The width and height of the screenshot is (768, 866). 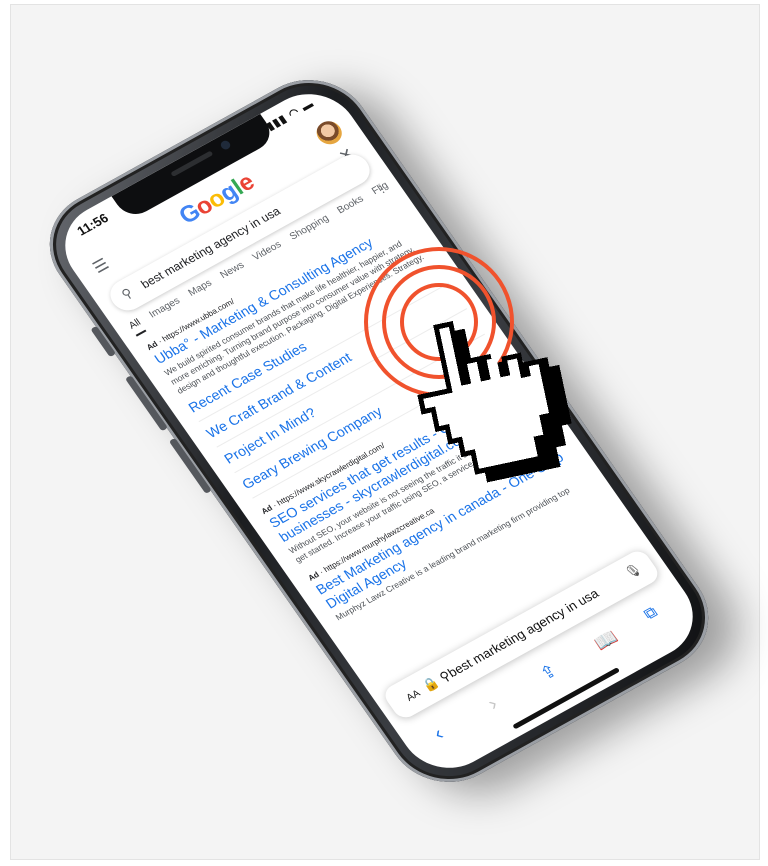 I want to click on status-time: 11:56, so click(x=93, y=224).